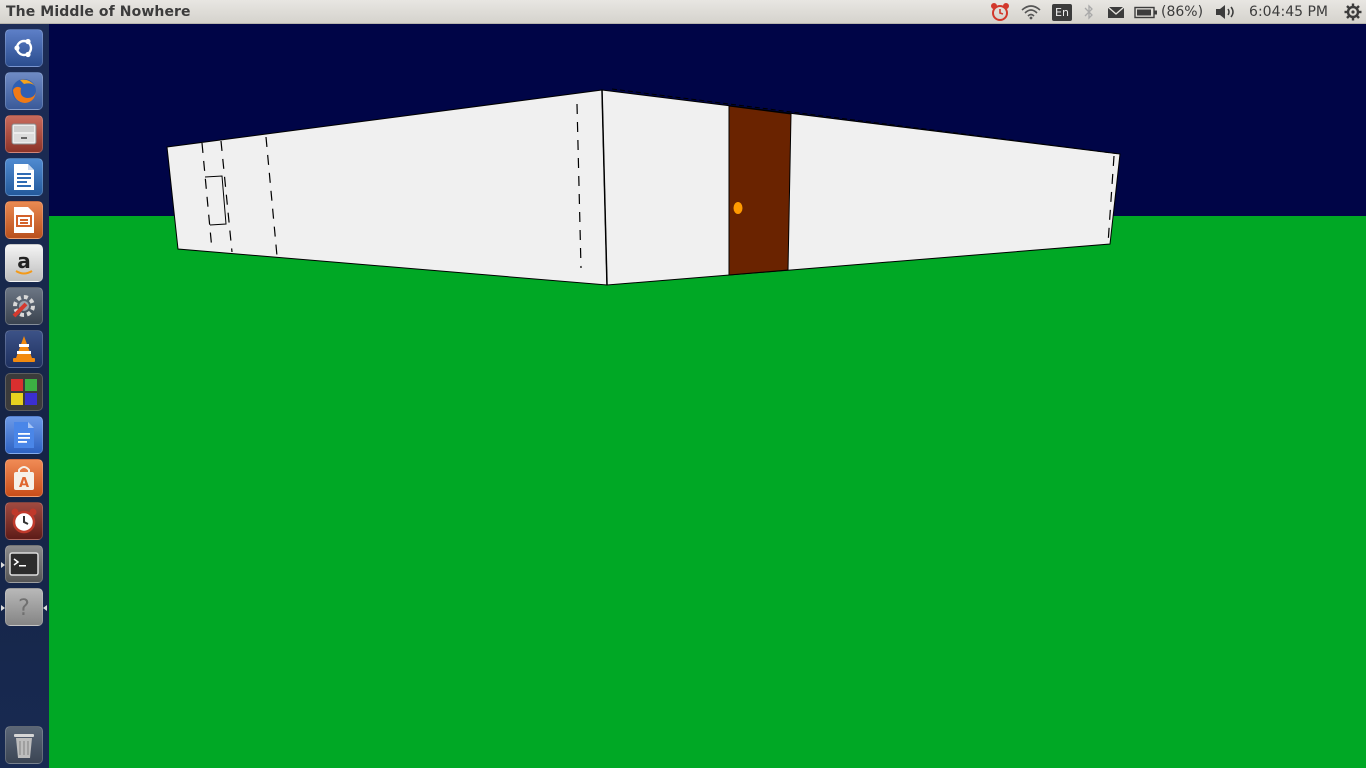 The width and height of the screenshot is (1366, 768). I want to click on svg-text: A, so click(24, 483).